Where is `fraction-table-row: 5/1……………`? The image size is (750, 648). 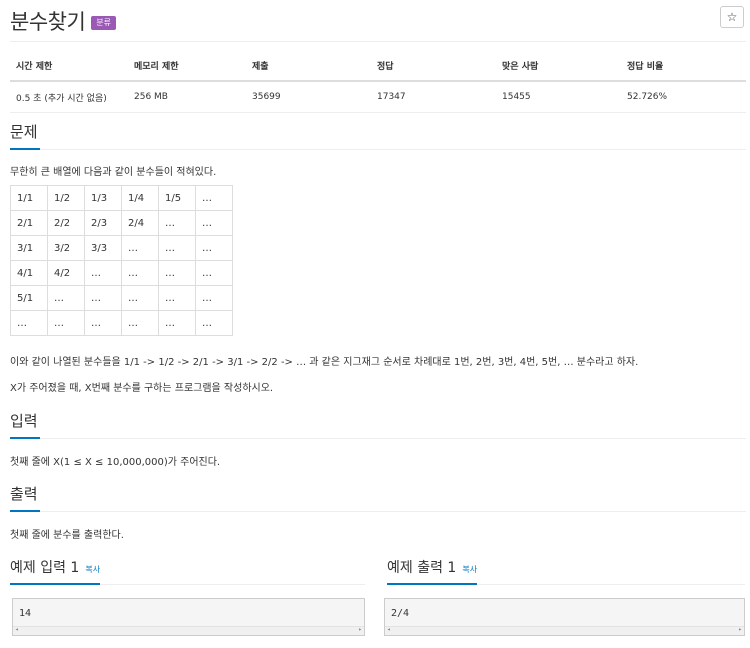 fraction-table-row: 5/1…………… is located at coordinates (121, 298).